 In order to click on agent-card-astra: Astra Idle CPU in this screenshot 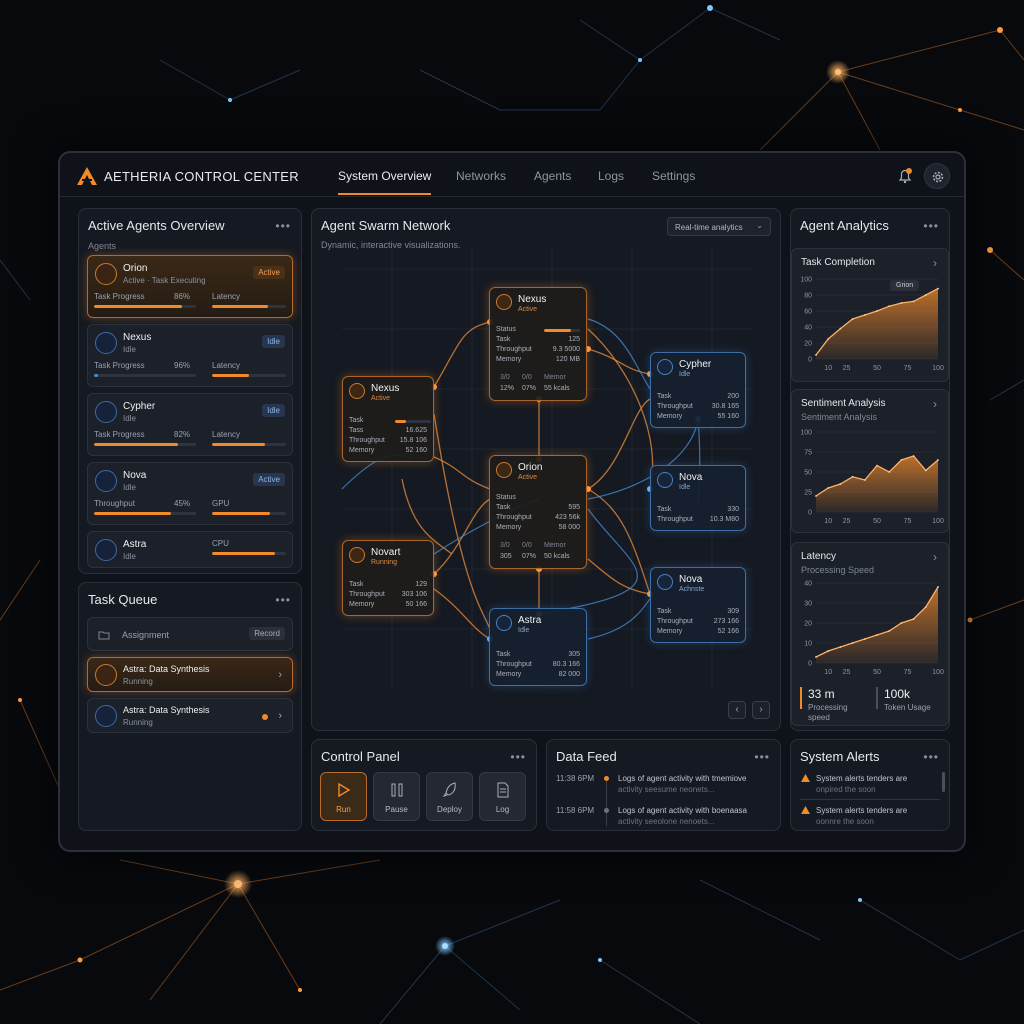, I will do `click(190, 549)`.